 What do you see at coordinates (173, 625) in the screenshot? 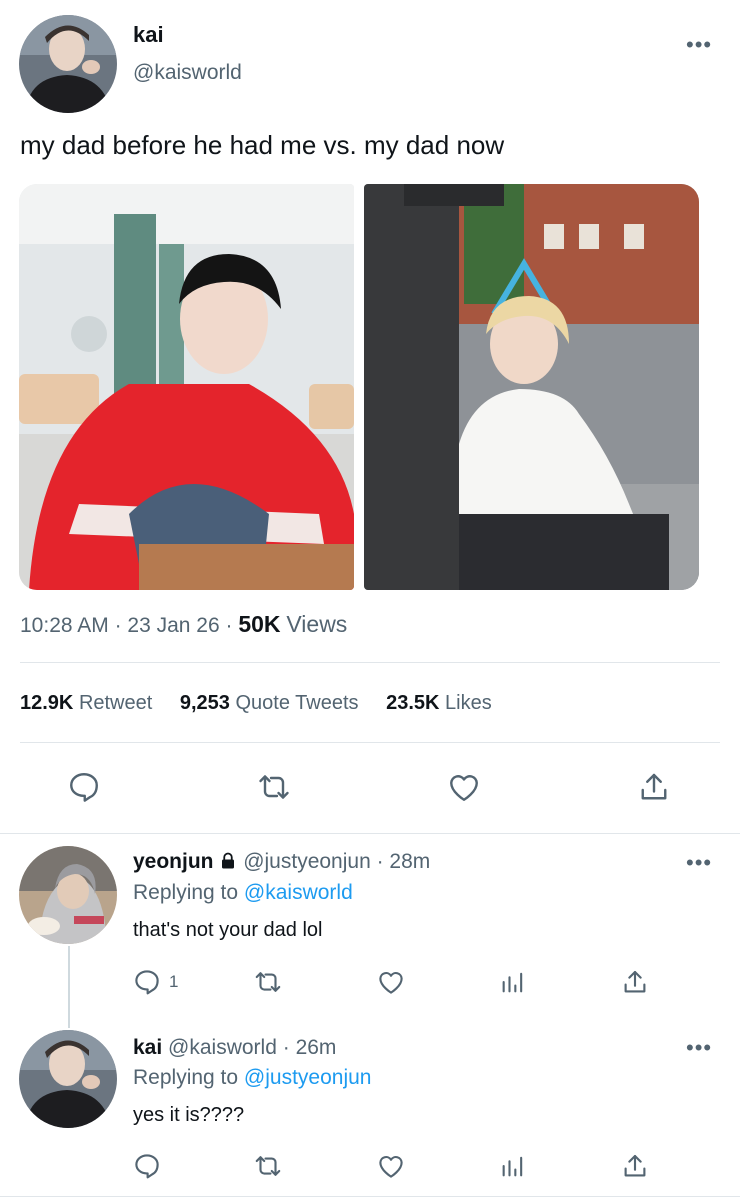
I see `tweet-date: 23 Jan 26` at bounding box center [173, 625].